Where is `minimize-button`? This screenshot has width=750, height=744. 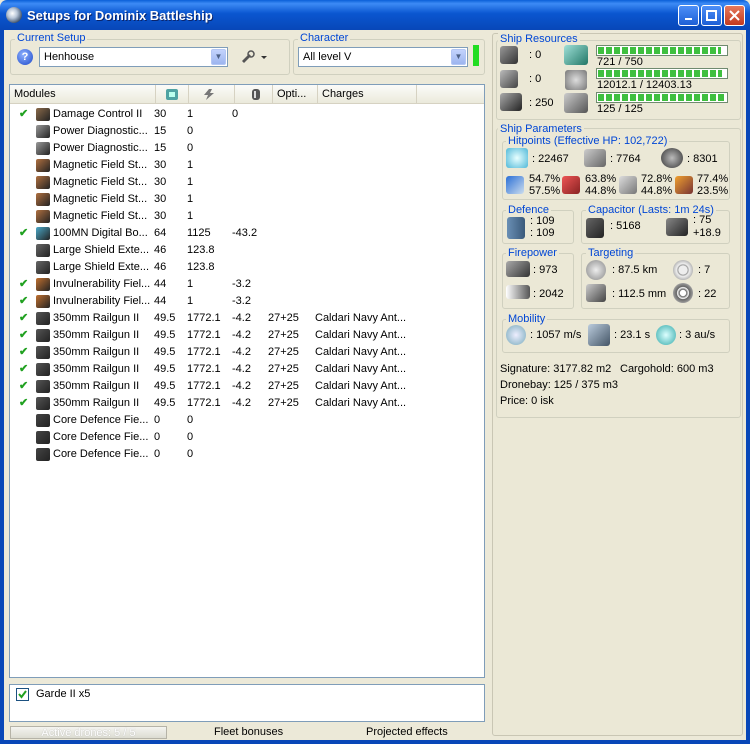 minimize-button is located at coordinates (688, 15).